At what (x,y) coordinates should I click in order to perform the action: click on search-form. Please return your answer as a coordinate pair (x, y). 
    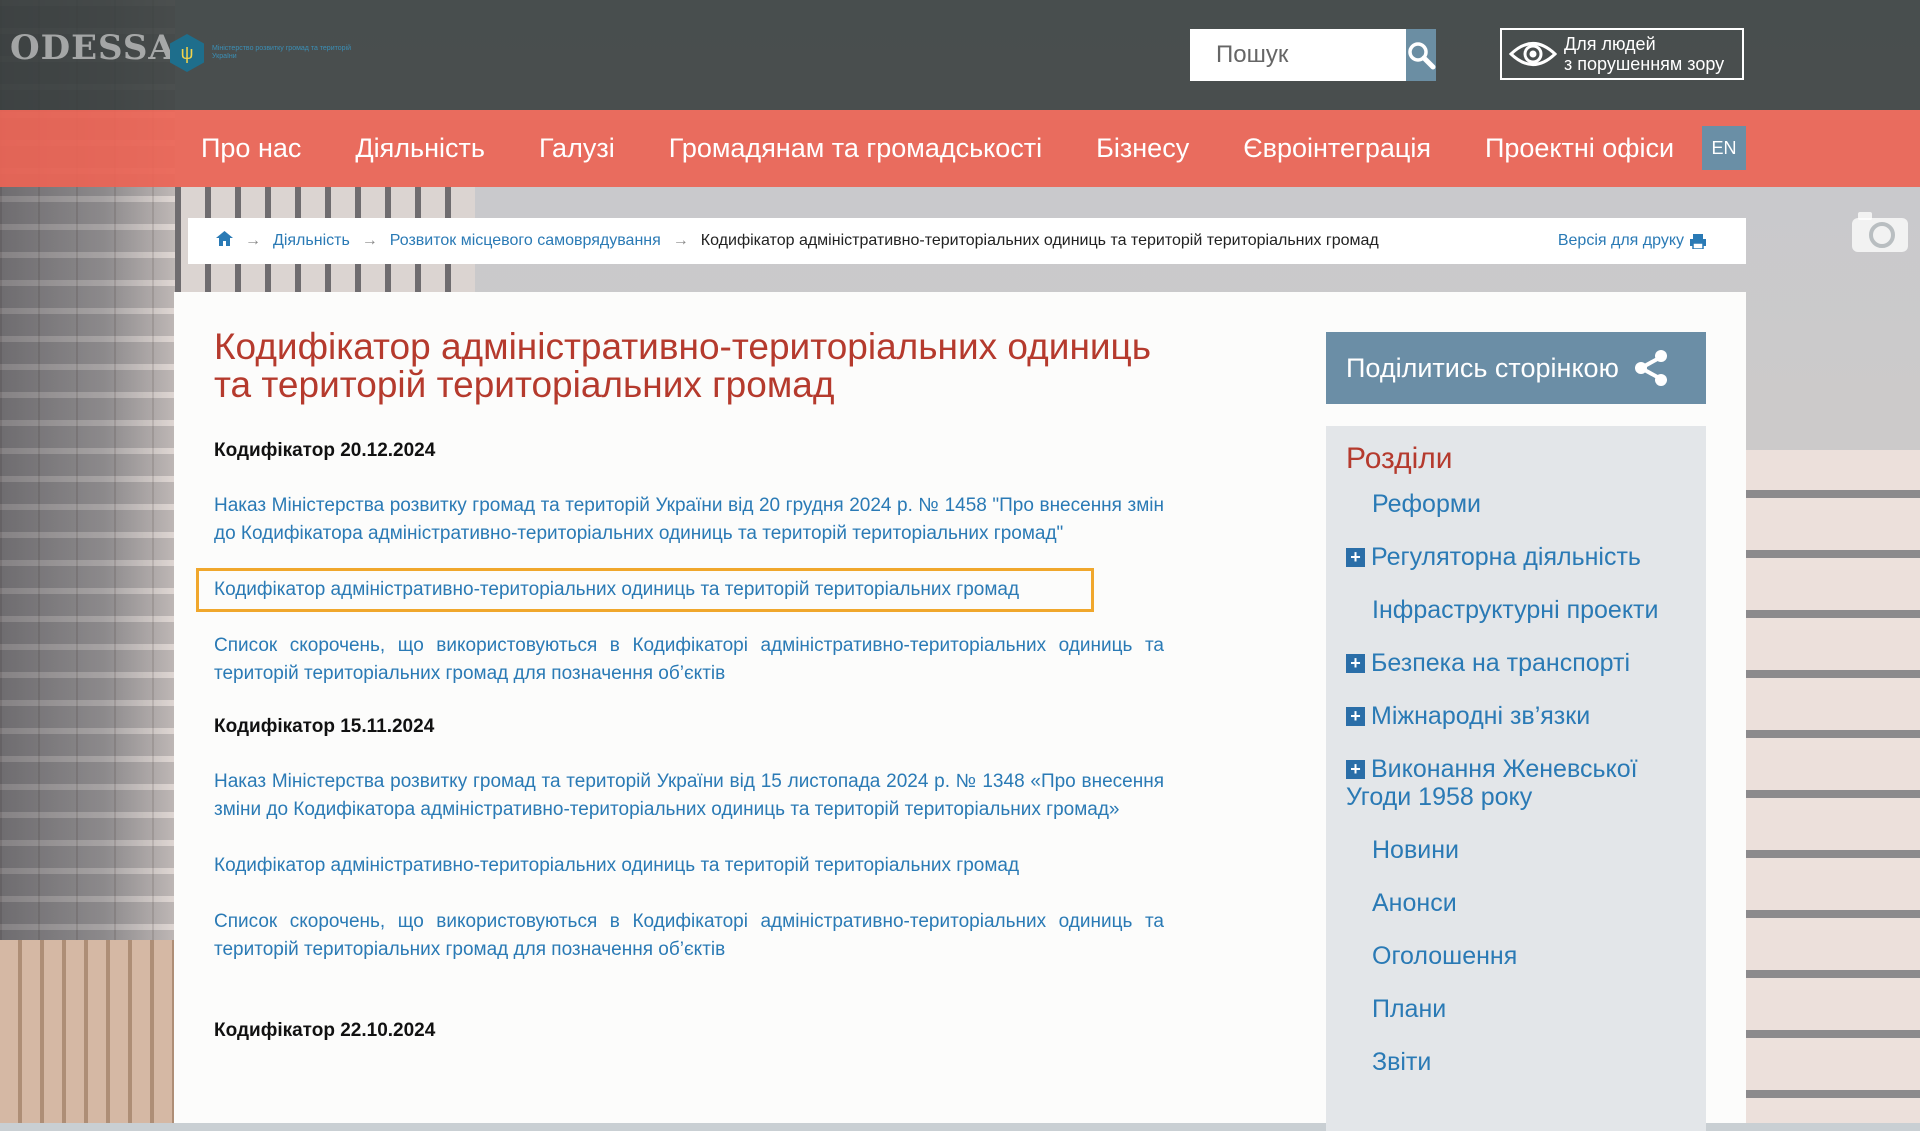
    Looking at the image, I should click on (1313, 55).